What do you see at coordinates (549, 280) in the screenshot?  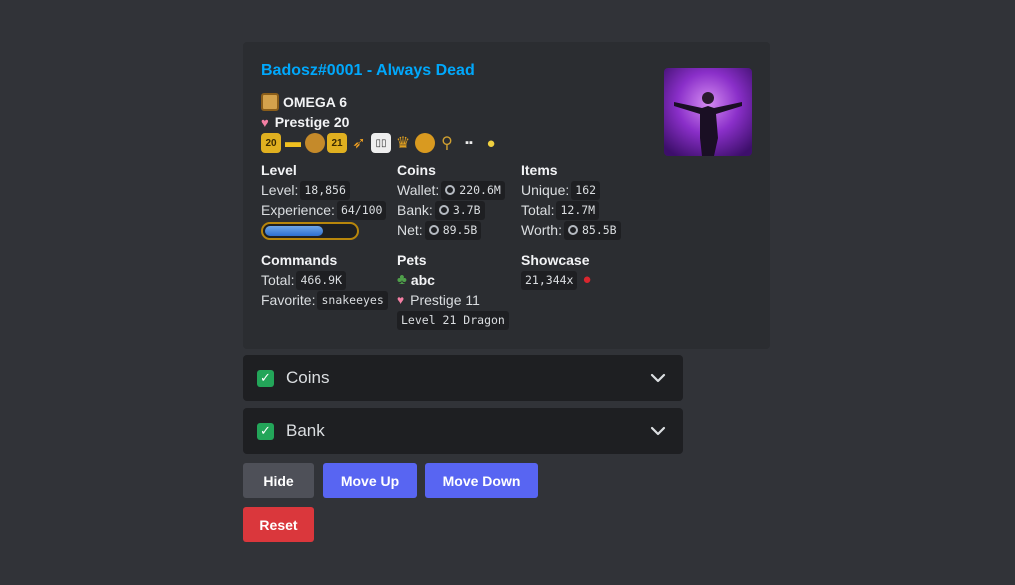 I see `showcase-count: 21,344x` at bounding box center [549, 280].